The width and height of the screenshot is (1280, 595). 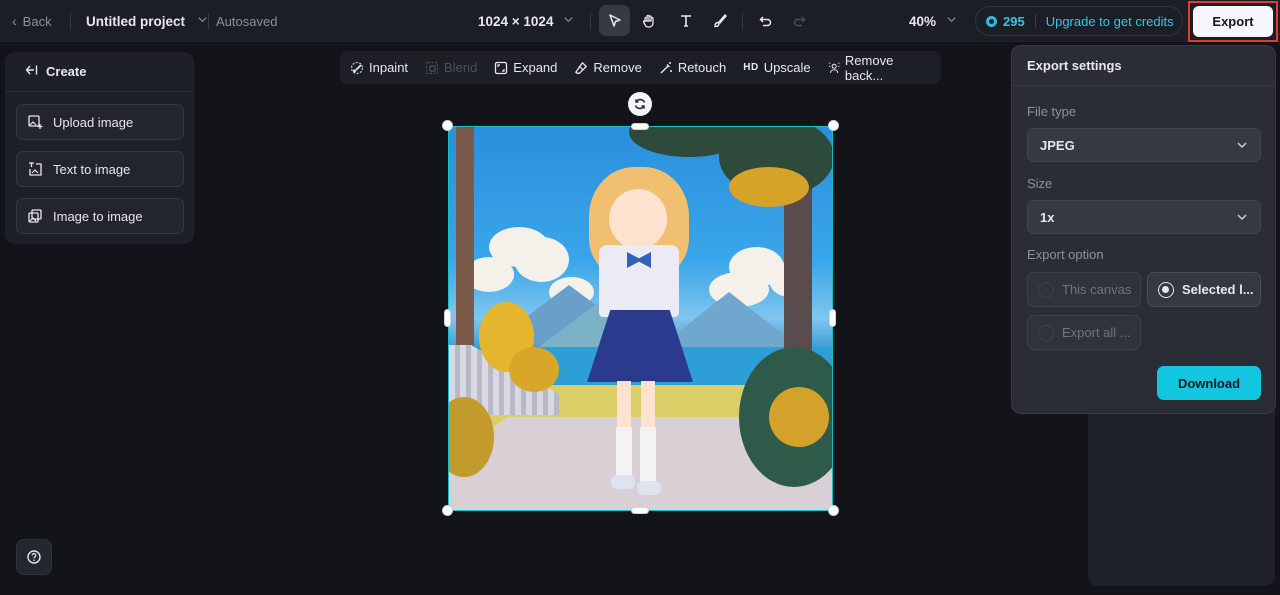 What do you see at coordinates (389, 67) in the screenshot?
I see `inpaint-label: Inpaint` at bounding box center [389, 67].